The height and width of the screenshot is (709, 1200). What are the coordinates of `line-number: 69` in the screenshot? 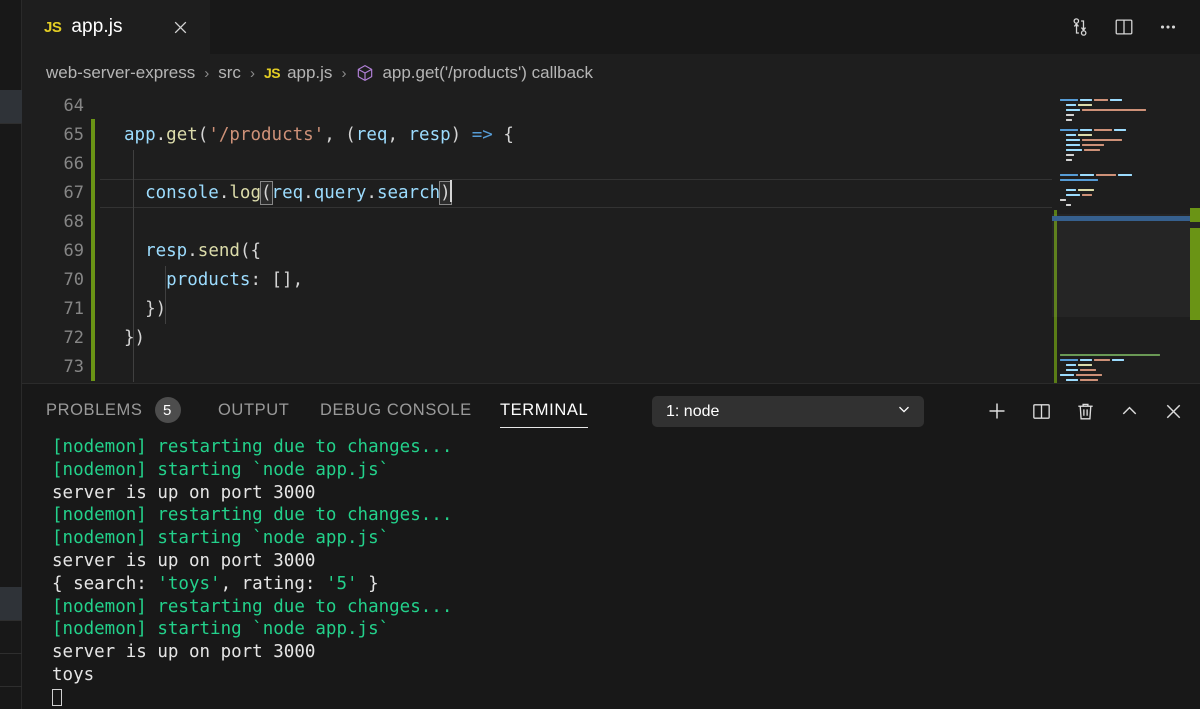 It's located at (73, 251).